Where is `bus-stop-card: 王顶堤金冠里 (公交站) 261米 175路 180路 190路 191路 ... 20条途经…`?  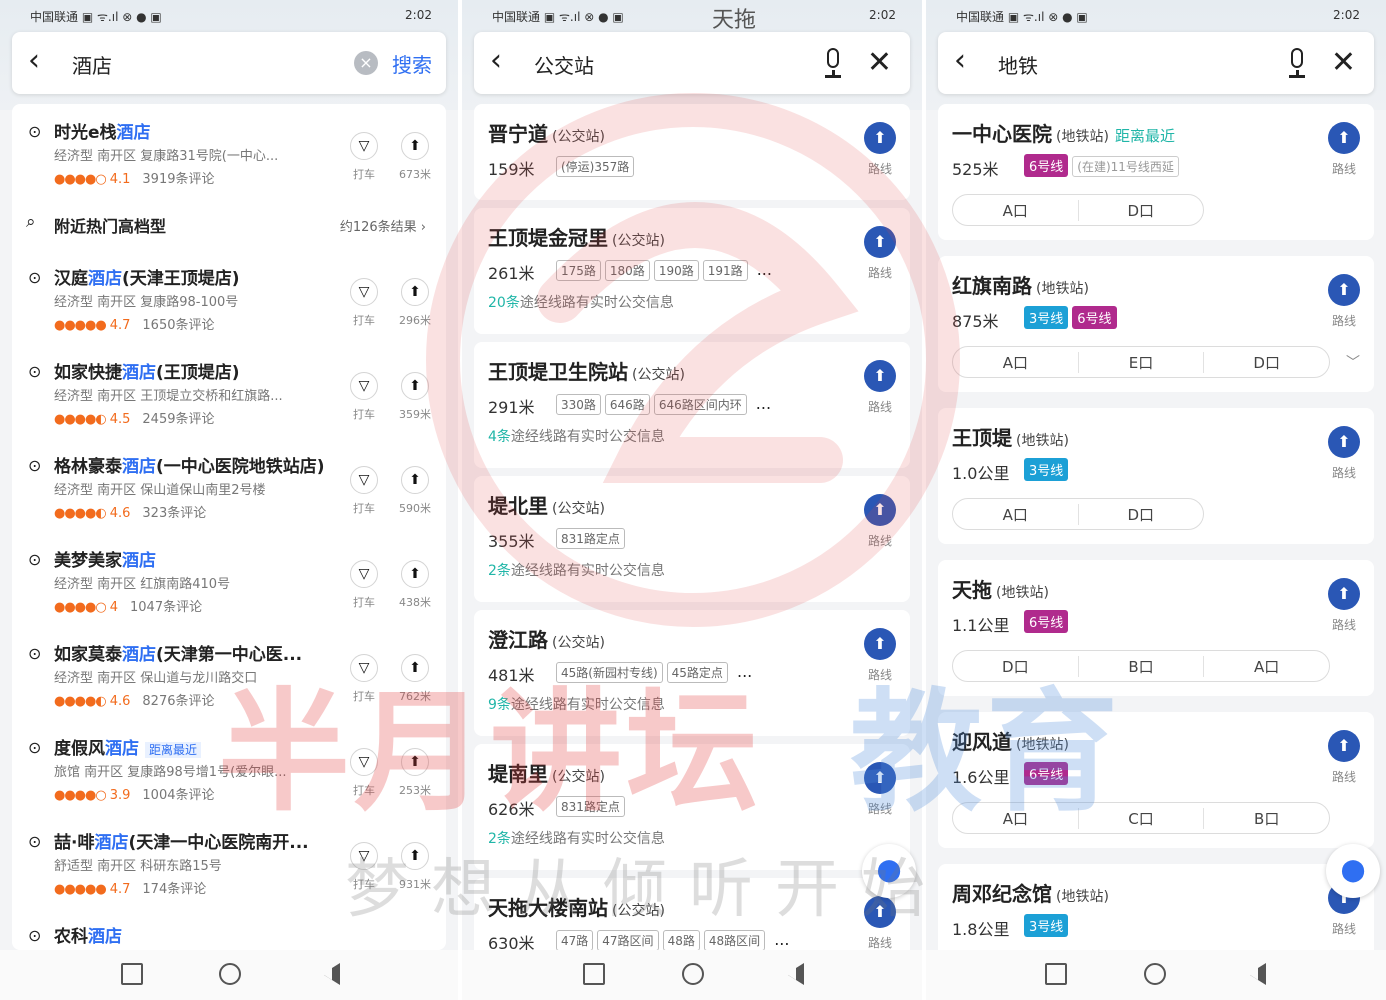 bus-stop-card: 王顶堤金冠里 (公交站) 261米 175路 180路 190路 191路 ... 20条途经… is located at coordinates (692, 271).